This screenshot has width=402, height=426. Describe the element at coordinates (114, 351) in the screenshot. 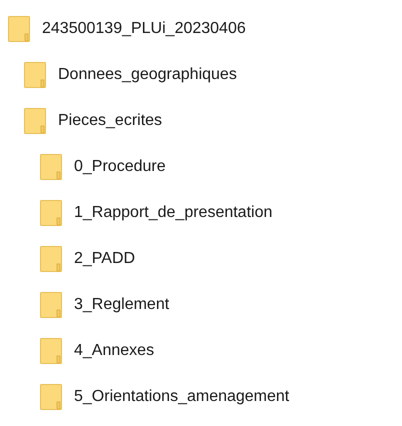

I see `folder-name: 4_Annexes` at that location.